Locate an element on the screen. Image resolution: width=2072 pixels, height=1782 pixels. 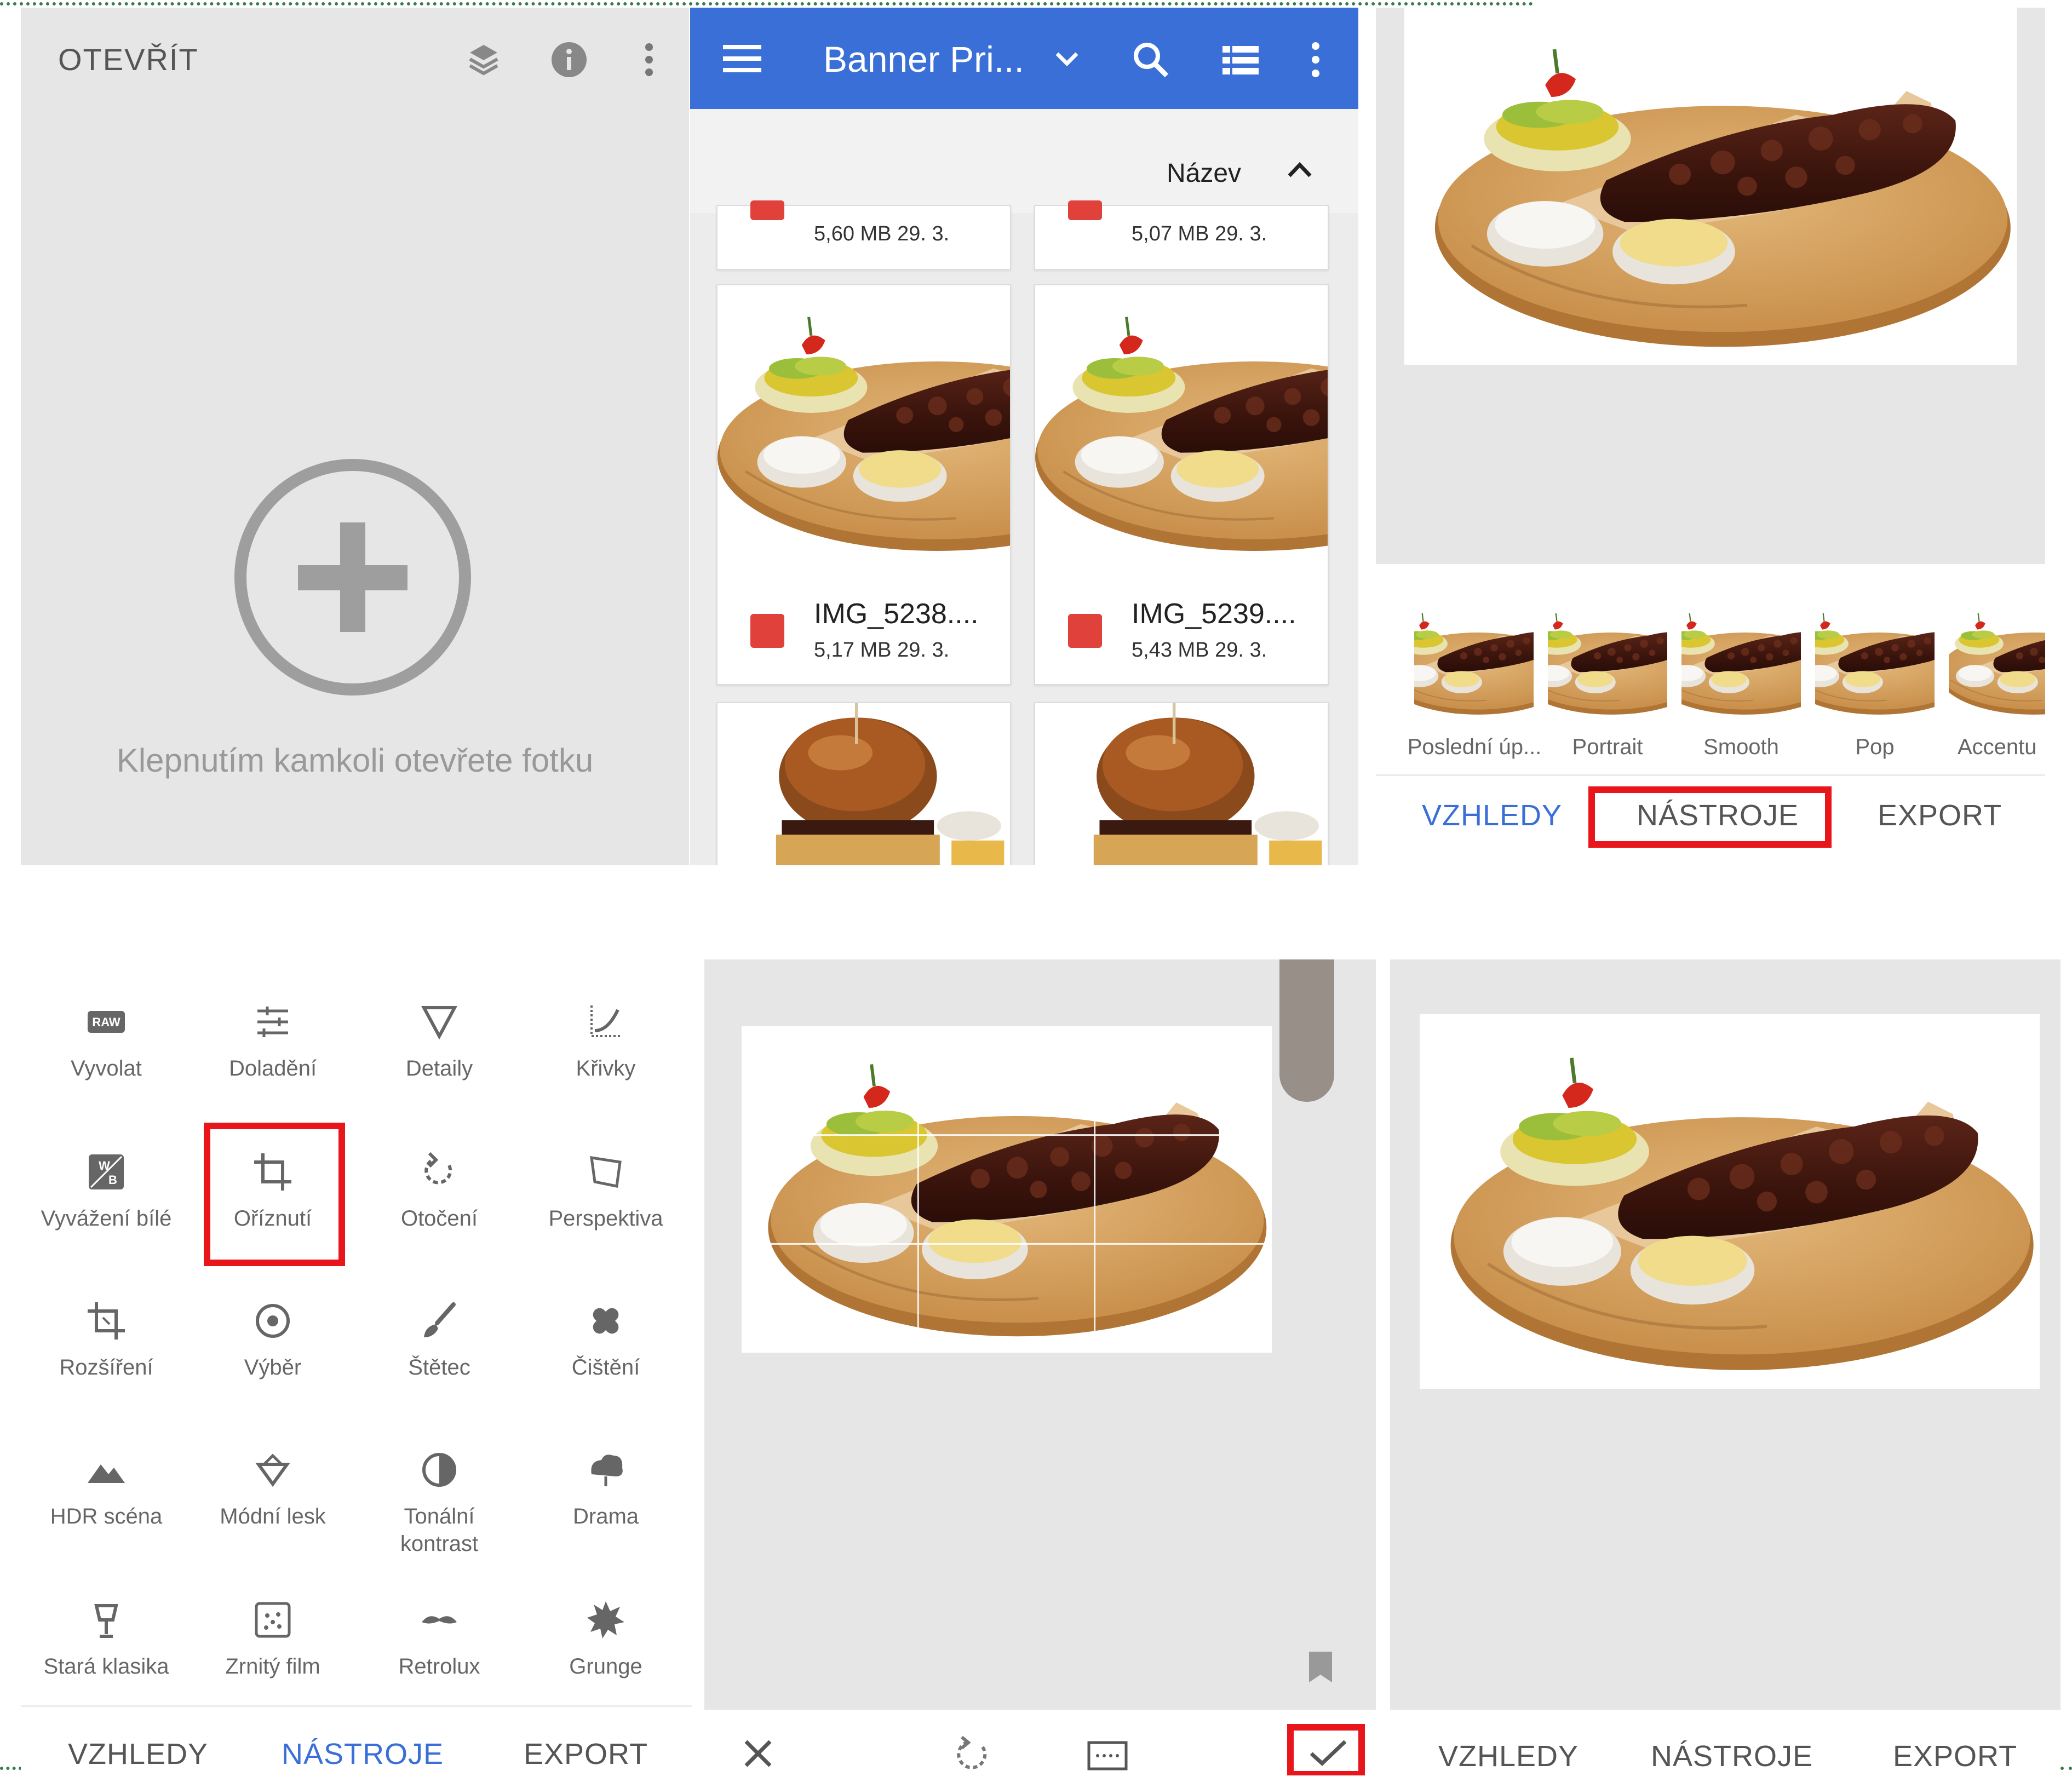
tool-label: Zrnitý film is located at coordinates (273, 1666).